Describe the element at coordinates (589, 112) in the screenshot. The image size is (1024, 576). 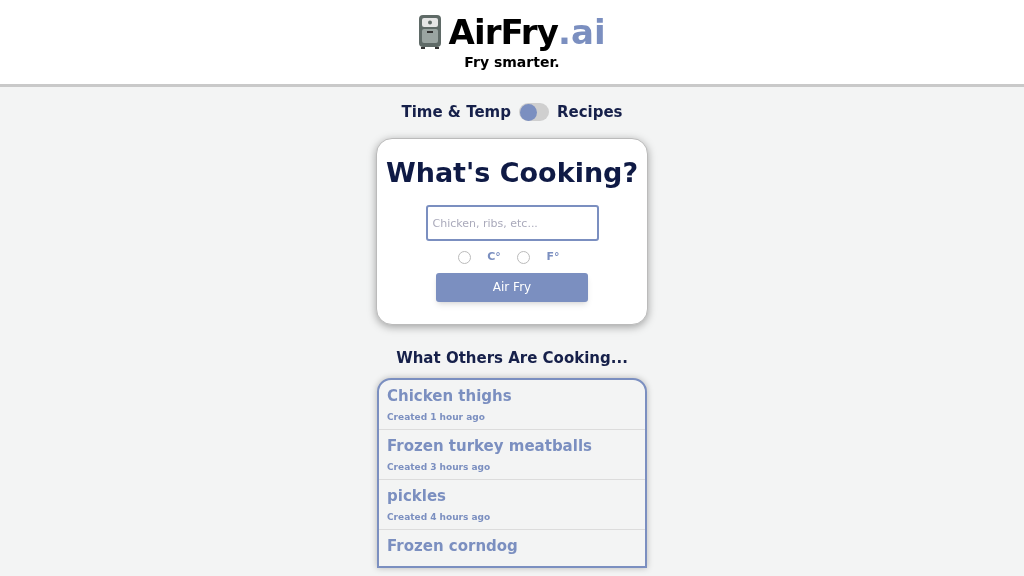
I see `toggle-label: Recipes` at that location.